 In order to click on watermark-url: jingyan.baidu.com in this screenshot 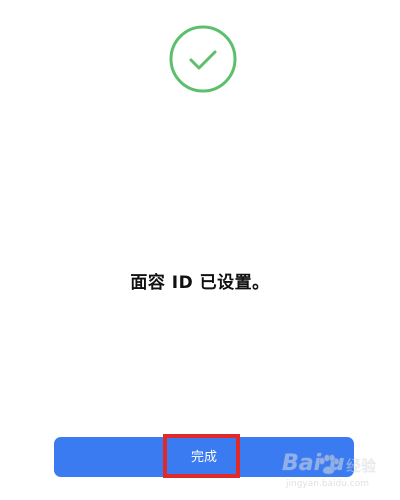, I will do `click(328, 484)`.